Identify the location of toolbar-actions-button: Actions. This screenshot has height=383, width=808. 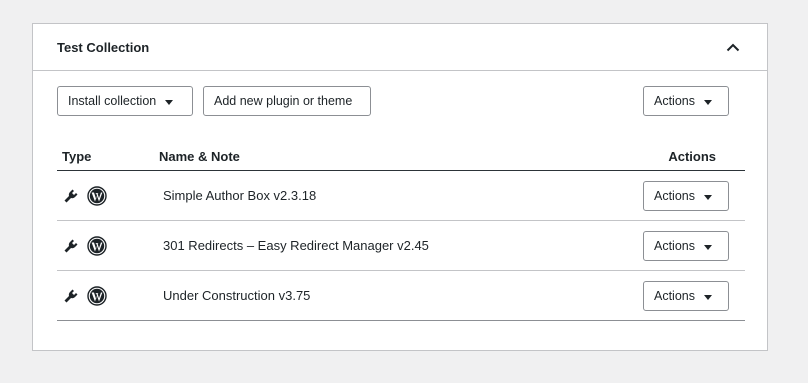
(686, 101).